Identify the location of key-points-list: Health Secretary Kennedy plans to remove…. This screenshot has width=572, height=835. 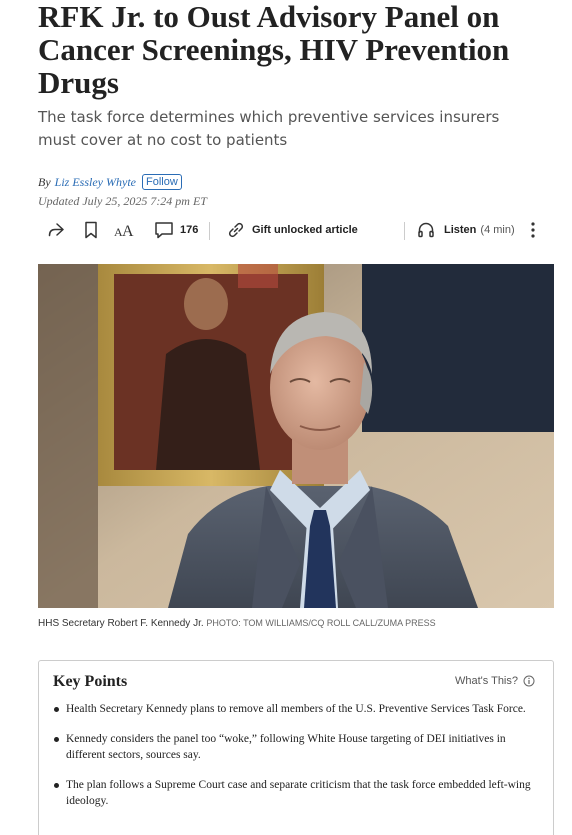
(293, 762).